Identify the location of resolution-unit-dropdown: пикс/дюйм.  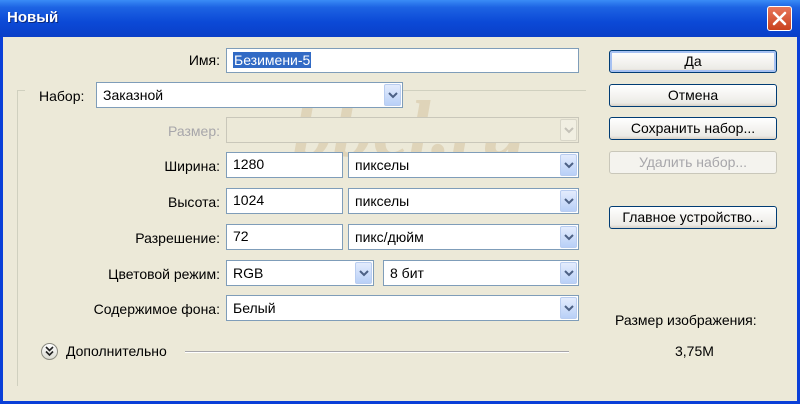
(463, 237).